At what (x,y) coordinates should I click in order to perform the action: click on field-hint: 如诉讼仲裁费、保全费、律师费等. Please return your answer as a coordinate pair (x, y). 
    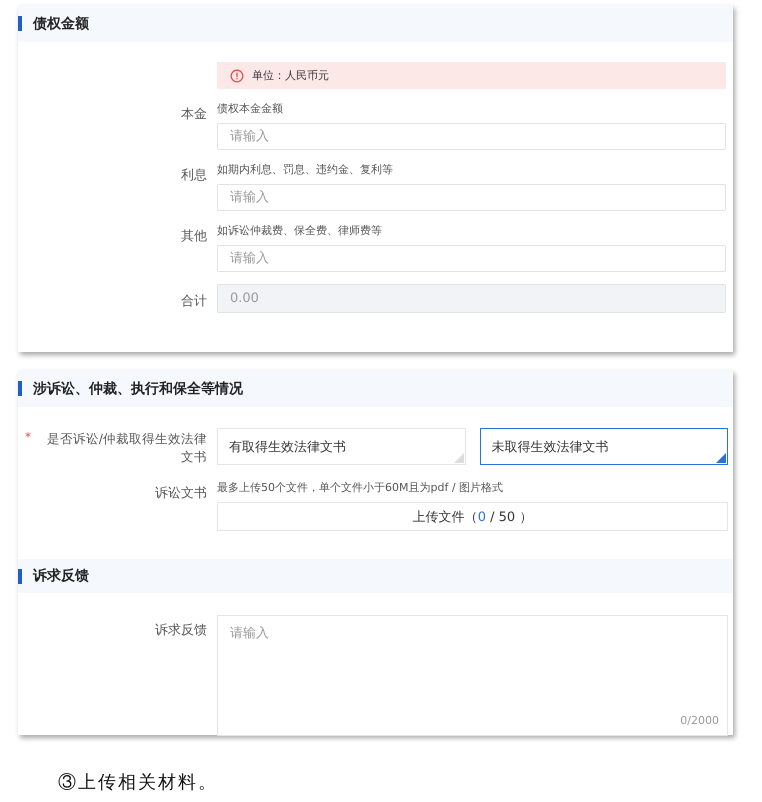
    Looking at the image, I should click on (300, 230).